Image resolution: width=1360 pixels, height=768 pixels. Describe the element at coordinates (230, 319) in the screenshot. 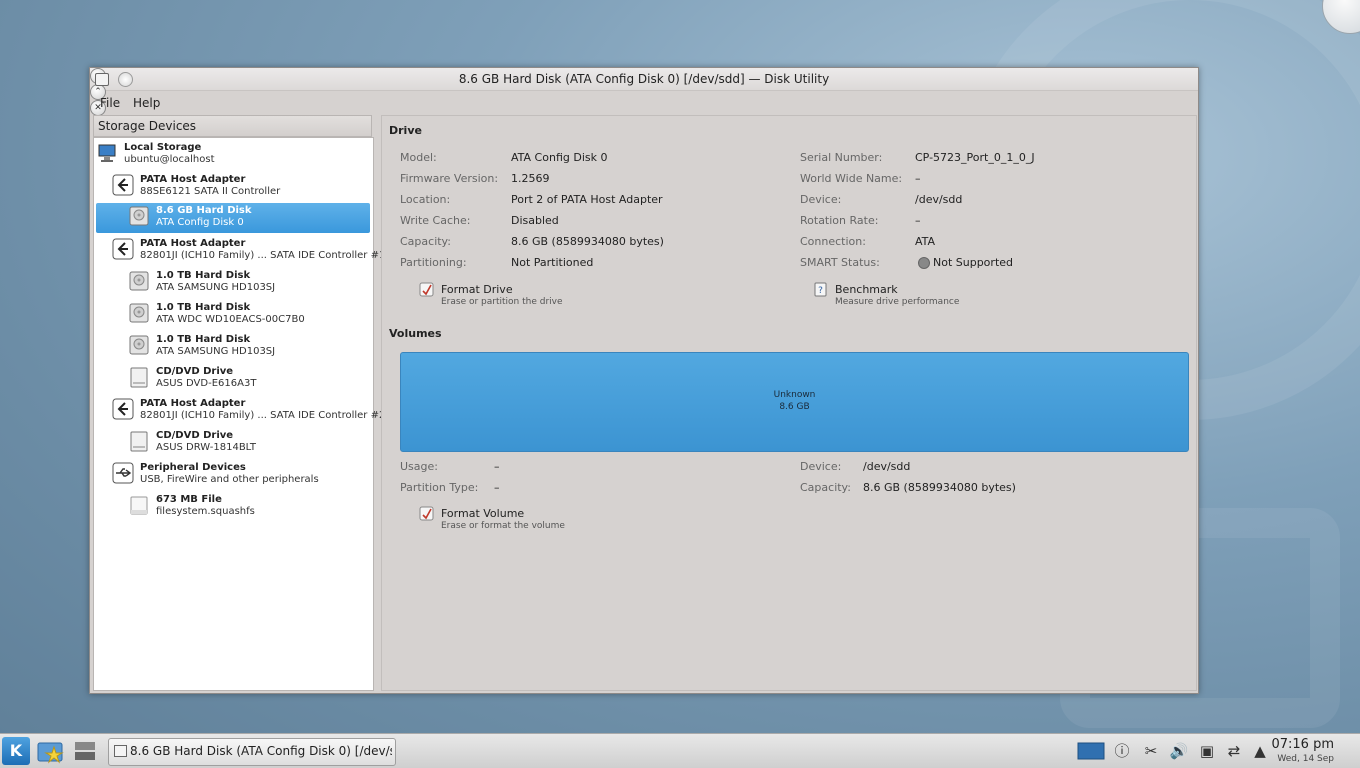

I see `tree-item-subtitle: ATA WDC WD10EACS-00C7B0` at that location.